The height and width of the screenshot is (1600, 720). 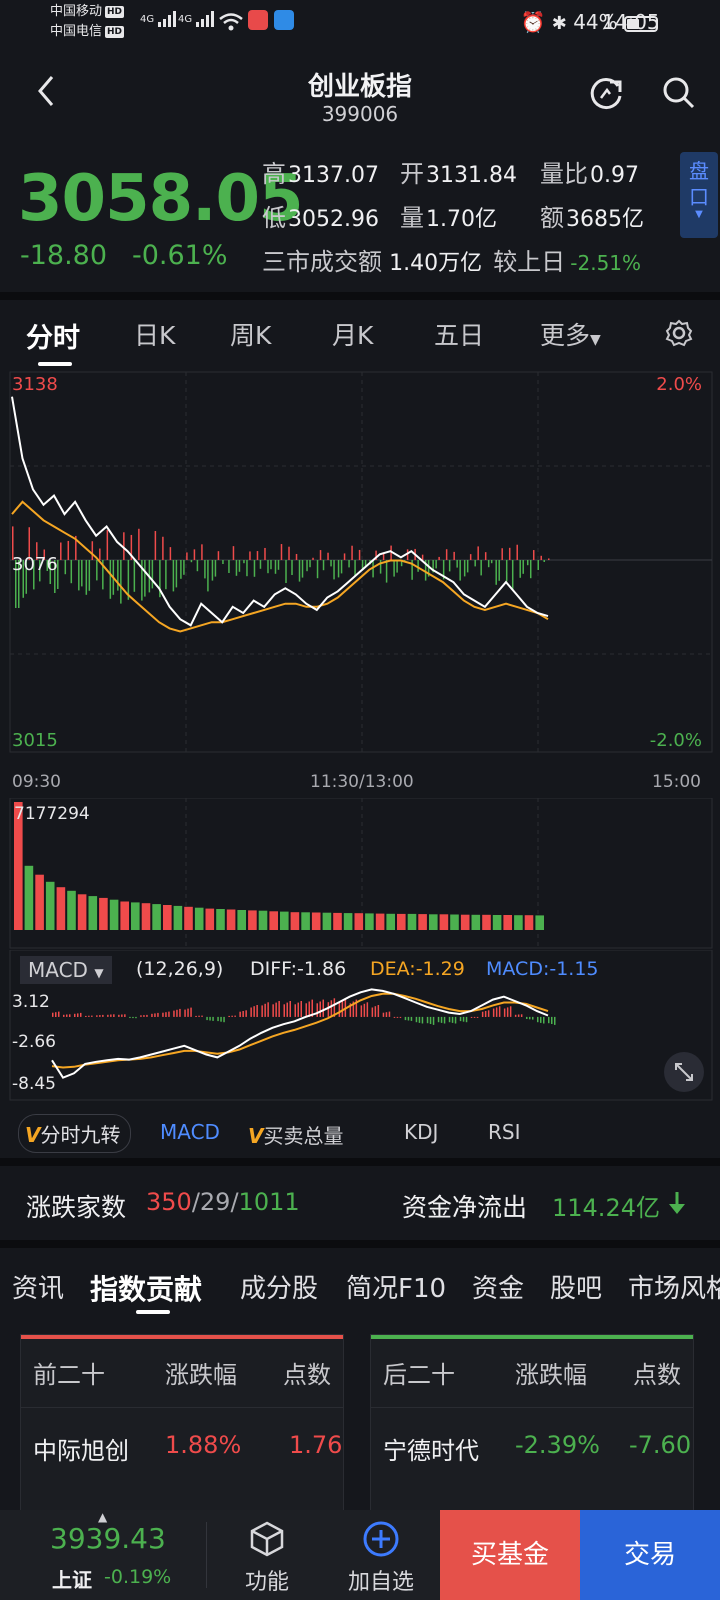 What do you see at coordinates (102, 1555) in the screenshot?
I see `shanghai-index-ticker: 3939.43 上证 -0.19%` at bounding box center [102, 1555].